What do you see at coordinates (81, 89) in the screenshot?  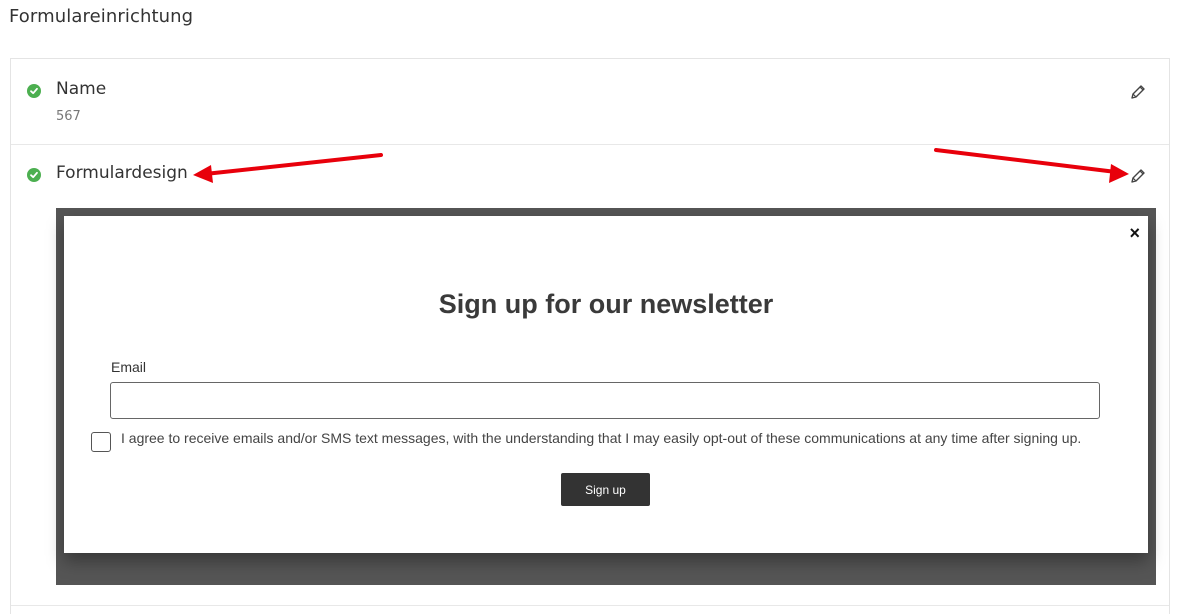 I see `section-title-name: Name` at bounding box center [81, 89].